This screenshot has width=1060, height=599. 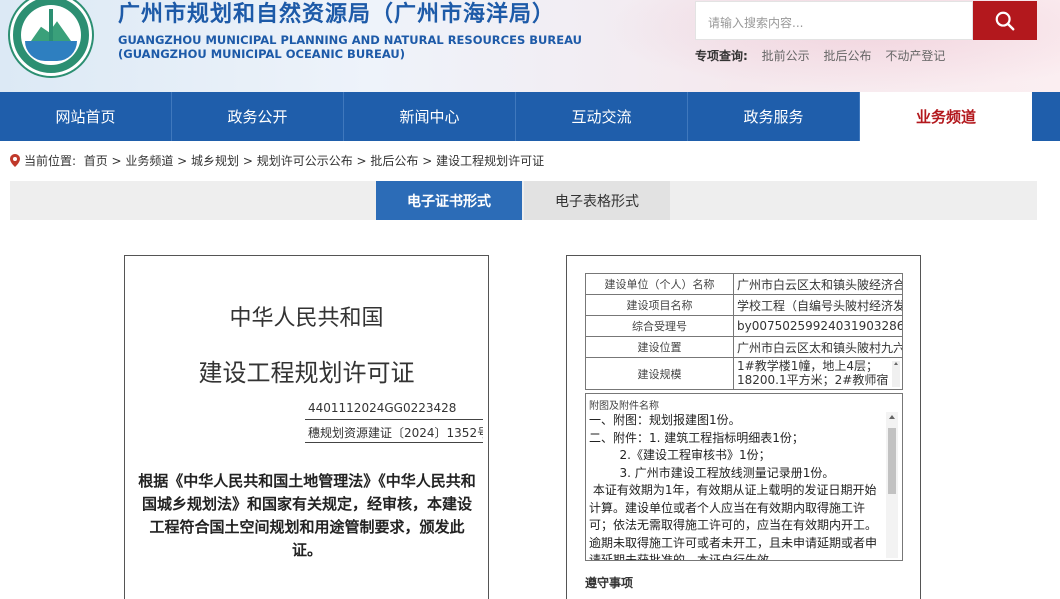 I want to click on row-key: 建设单位（个人）名称, so click(x=659, y=284).